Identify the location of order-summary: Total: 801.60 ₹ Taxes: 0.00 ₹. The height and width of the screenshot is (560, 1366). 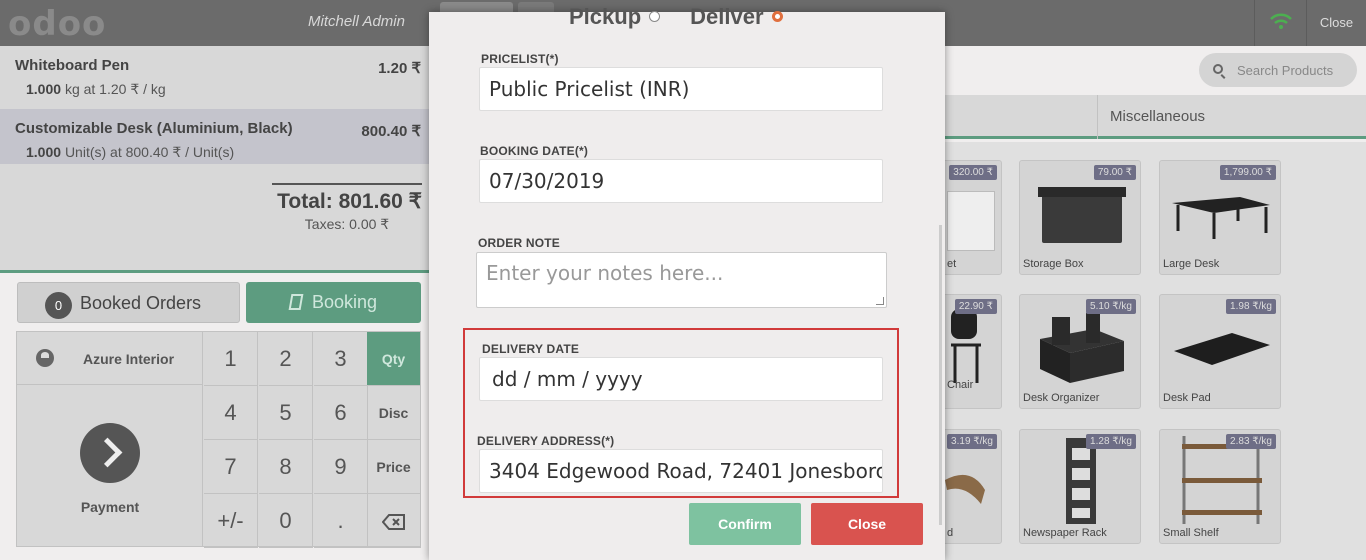
(347, 208).